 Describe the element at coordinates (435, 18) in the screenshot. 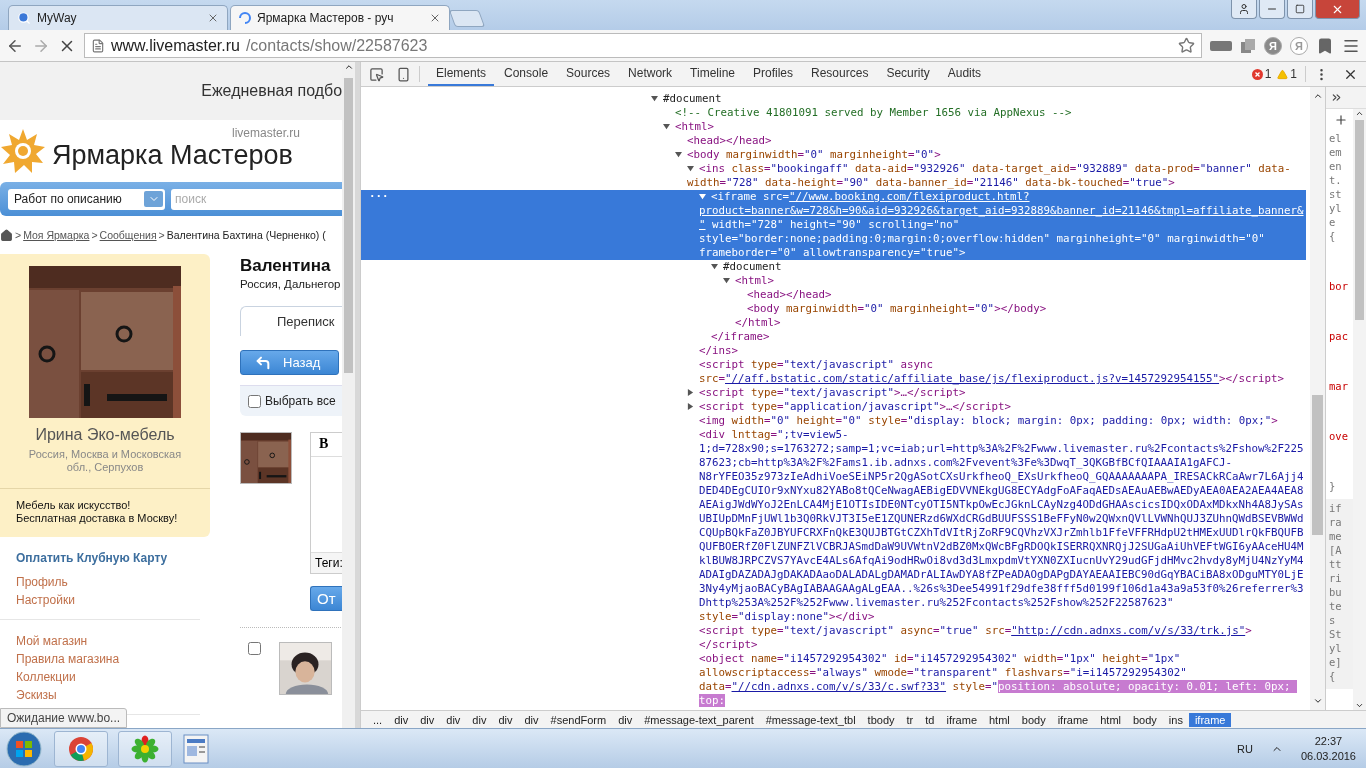

I see `close-icon` at that location.